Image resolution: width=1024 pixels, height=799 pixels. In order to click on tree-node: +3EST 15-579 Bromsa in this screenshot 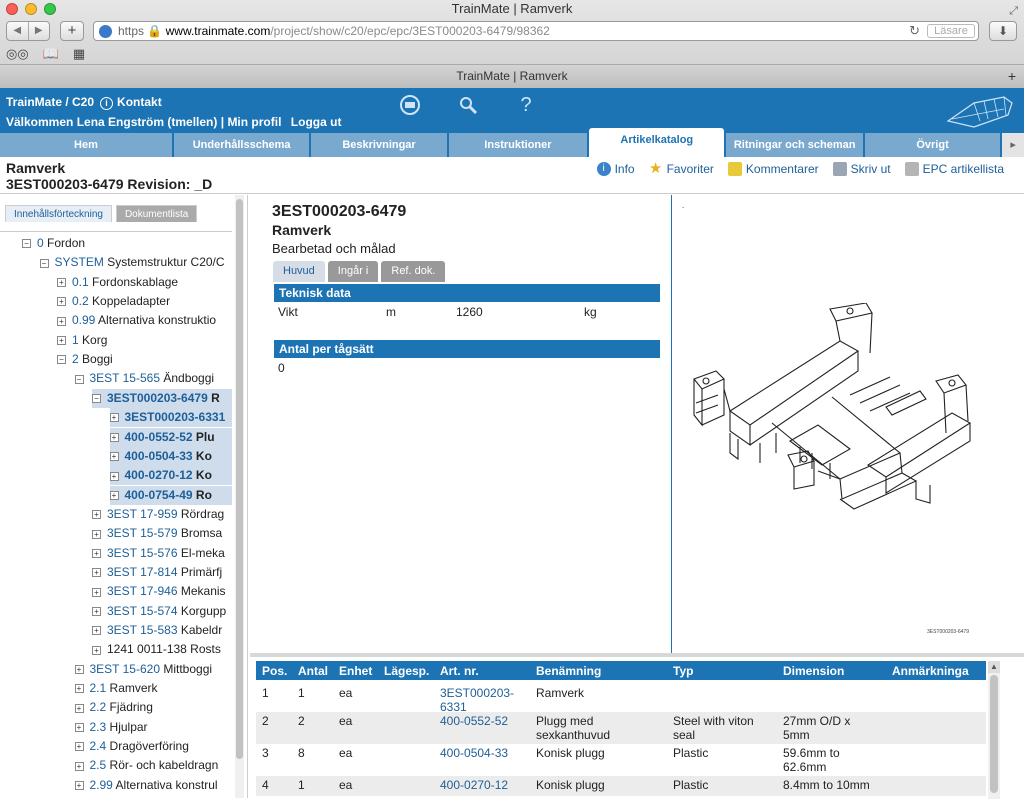, I will do `click(157, 533)`.